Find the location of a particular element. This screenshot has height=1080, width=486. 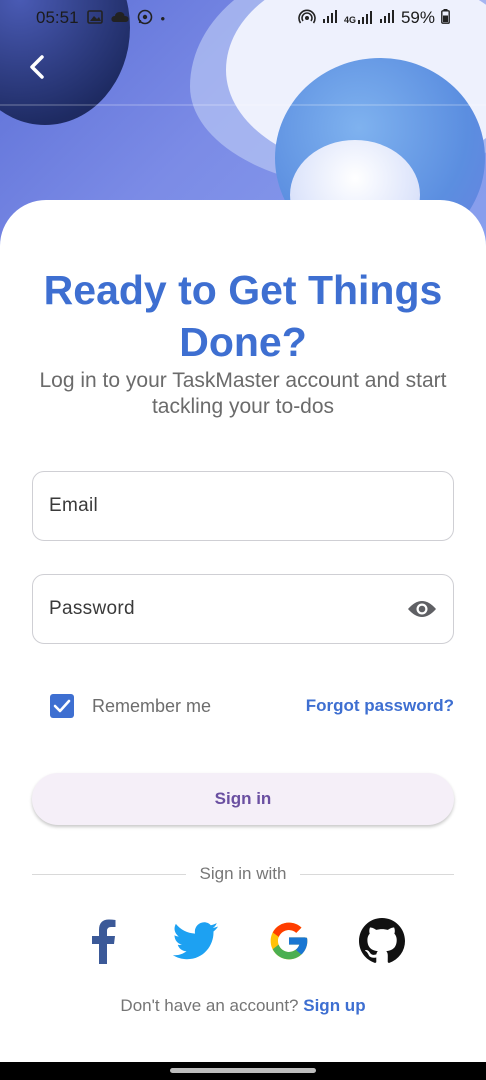

facebook-login-button is located at coordinates (103, 941).